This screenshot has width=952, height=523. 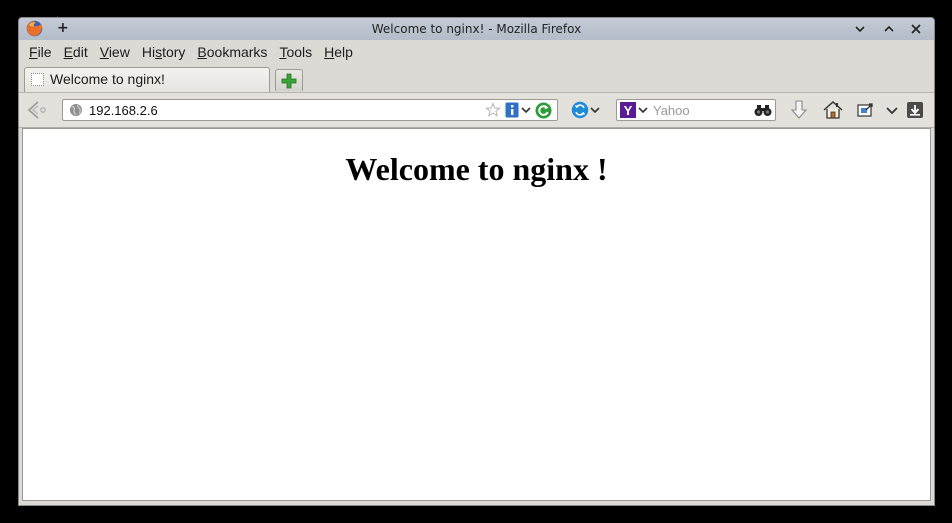 What do you see at coordinates (476, 78) in the screenshot?
I see `tab-strip: Welcome to nginx!` at bounding box center [476, 78].